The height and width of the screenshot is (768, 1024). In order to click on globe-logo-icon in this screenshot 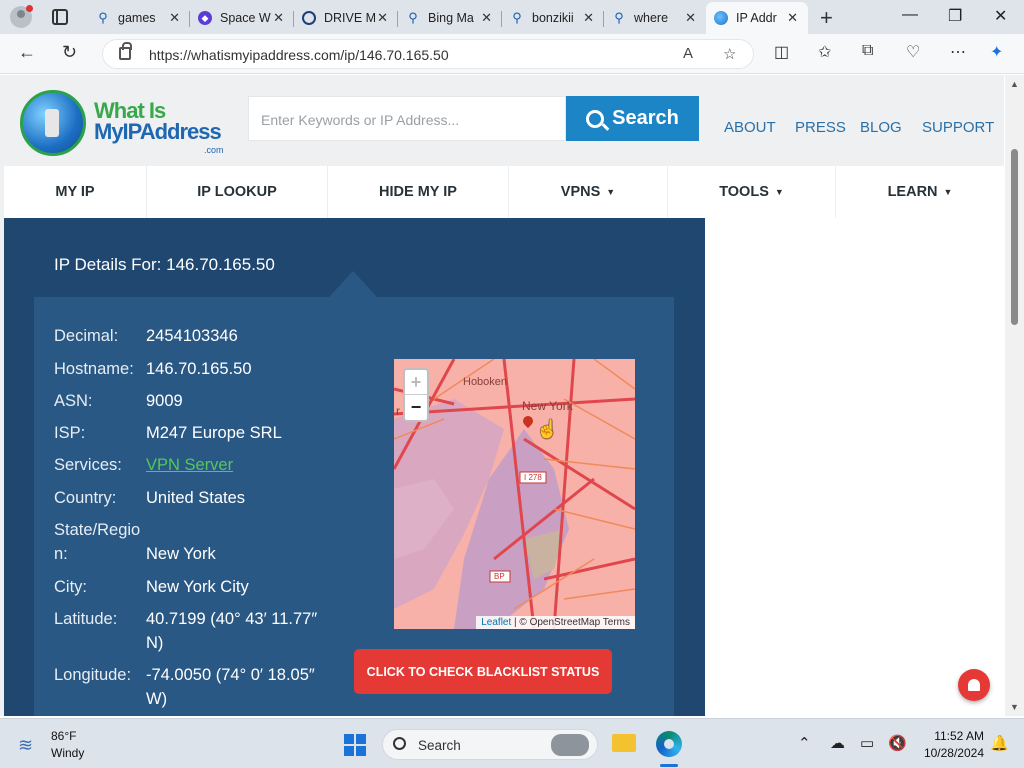, I will do `click(53, 123)`.